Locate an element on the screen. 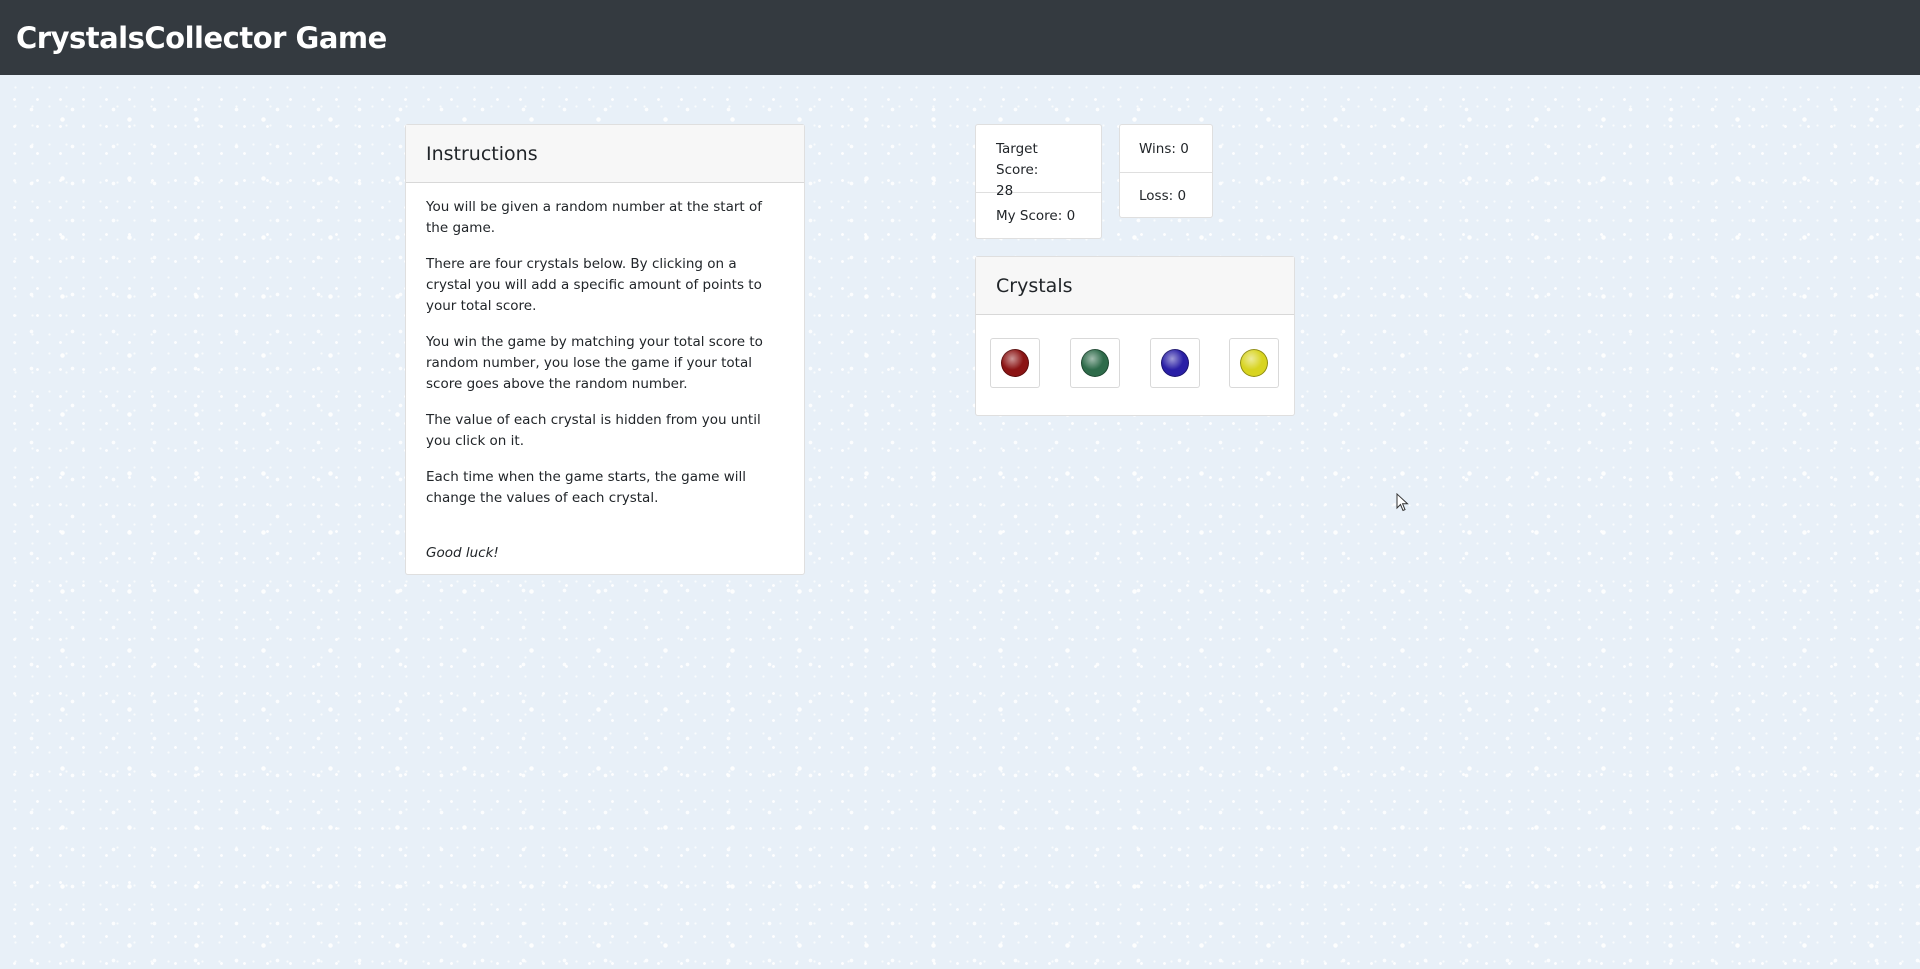  instructions-title: Instructions is located at coordinates (605, 154).